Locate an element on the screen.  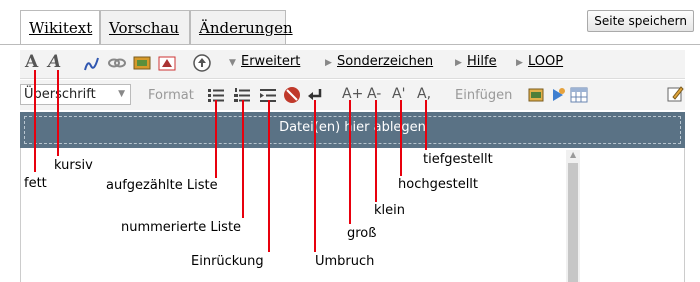
nowiki-icon is located at coordinates (292, 95).